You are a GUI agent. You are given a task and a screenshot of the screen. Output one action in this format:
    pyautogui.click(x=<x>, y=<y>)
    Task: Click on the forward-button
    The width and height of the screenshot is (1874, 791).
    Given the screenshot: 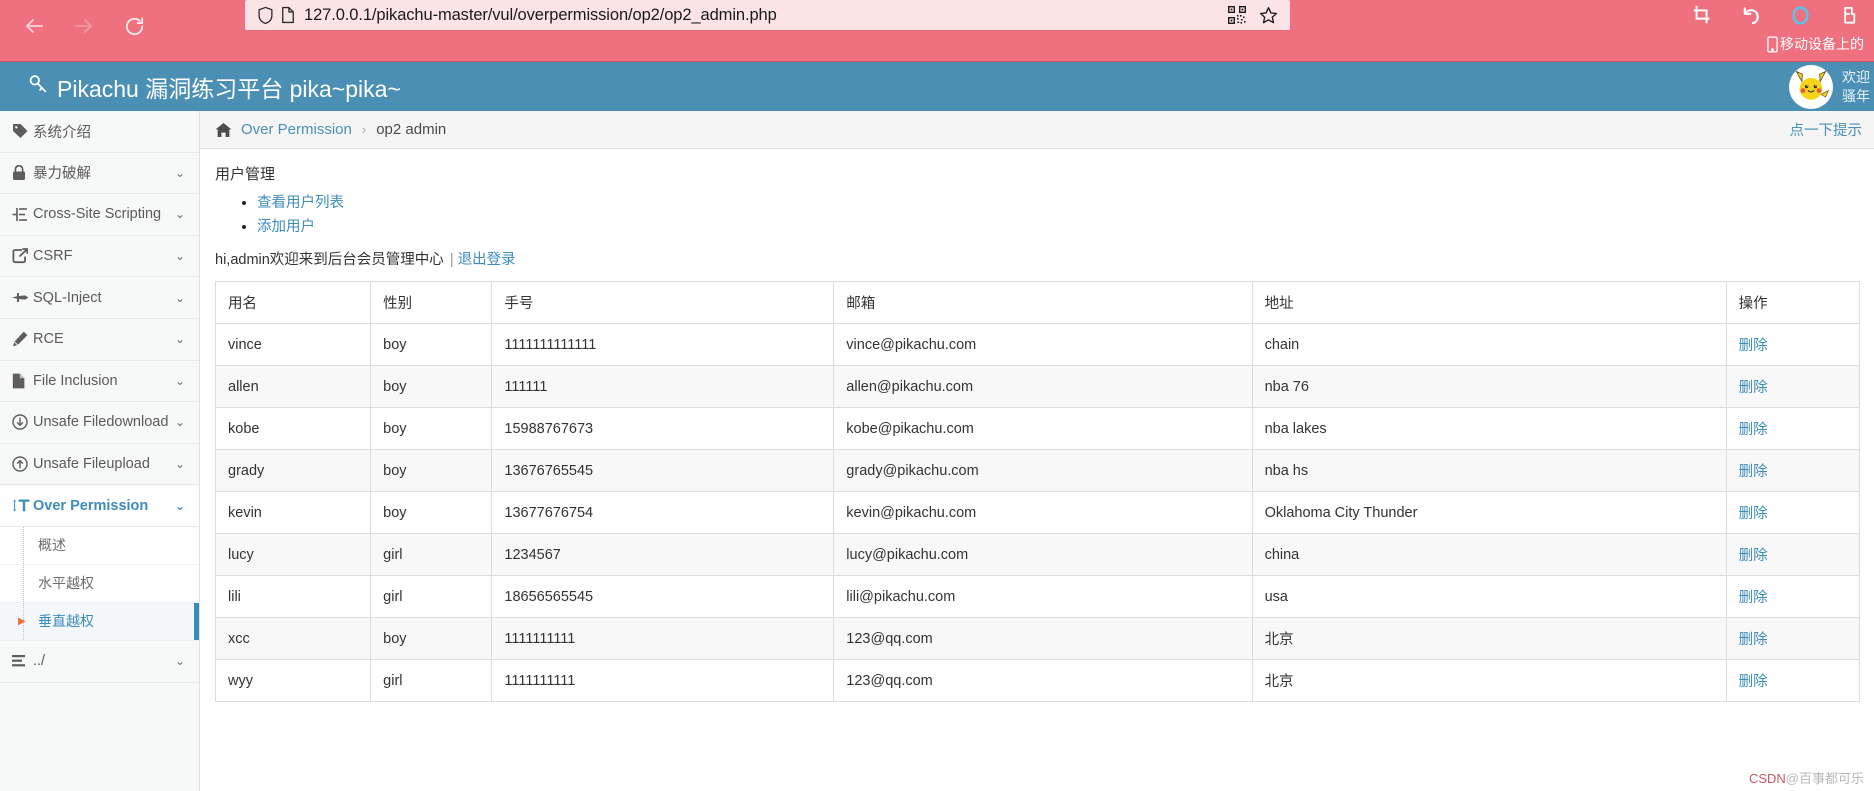 What is the action you would take?
    pyautogui.click(x=84, y=26)
    